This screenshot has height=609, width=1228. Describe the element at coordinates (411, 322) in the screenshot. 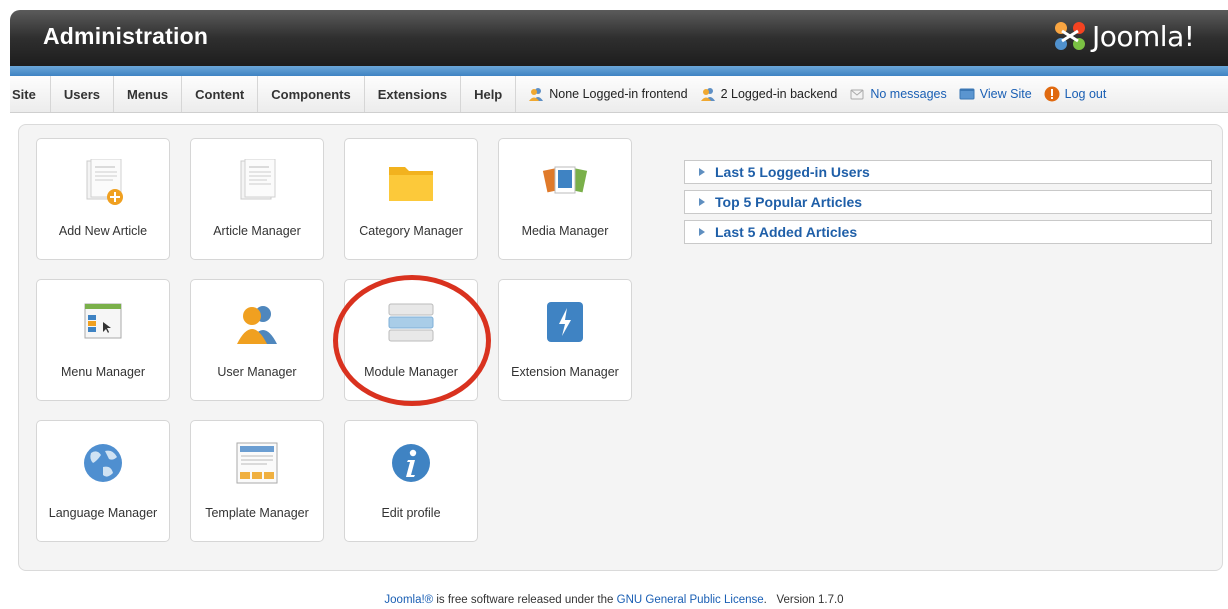

I see `module-icon` at that location.